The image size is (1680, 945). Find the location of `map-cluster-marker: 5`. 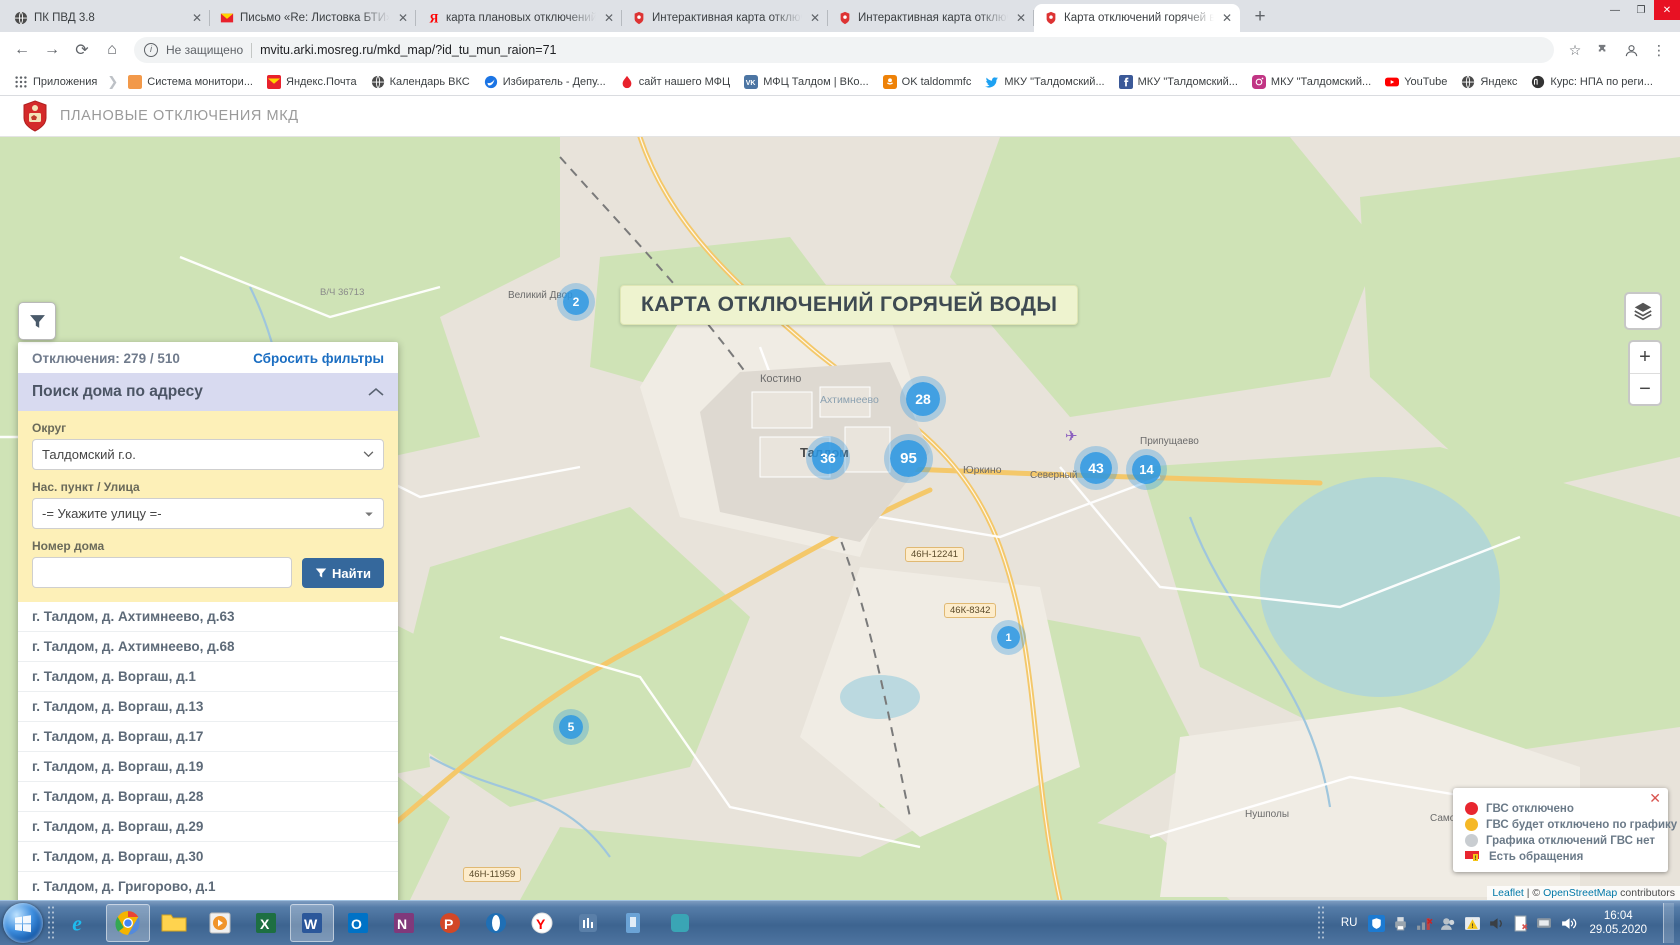

map-cluster-marker: 5 is located at coordinates (571, 727).